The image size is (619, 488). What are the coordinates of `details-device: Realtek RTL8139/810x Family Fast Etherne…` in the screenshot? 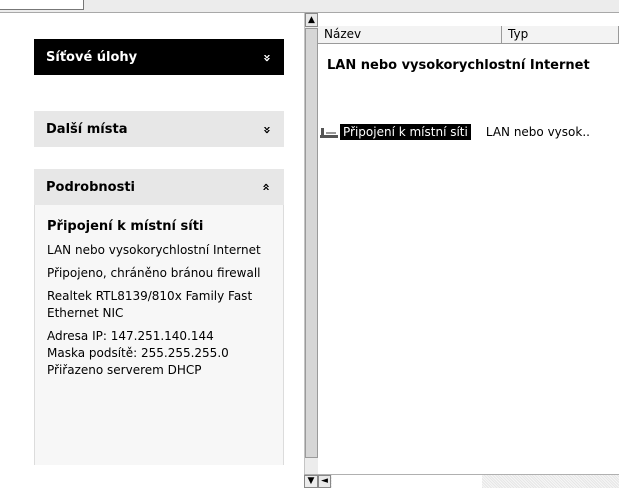 It's located at (150, 304).